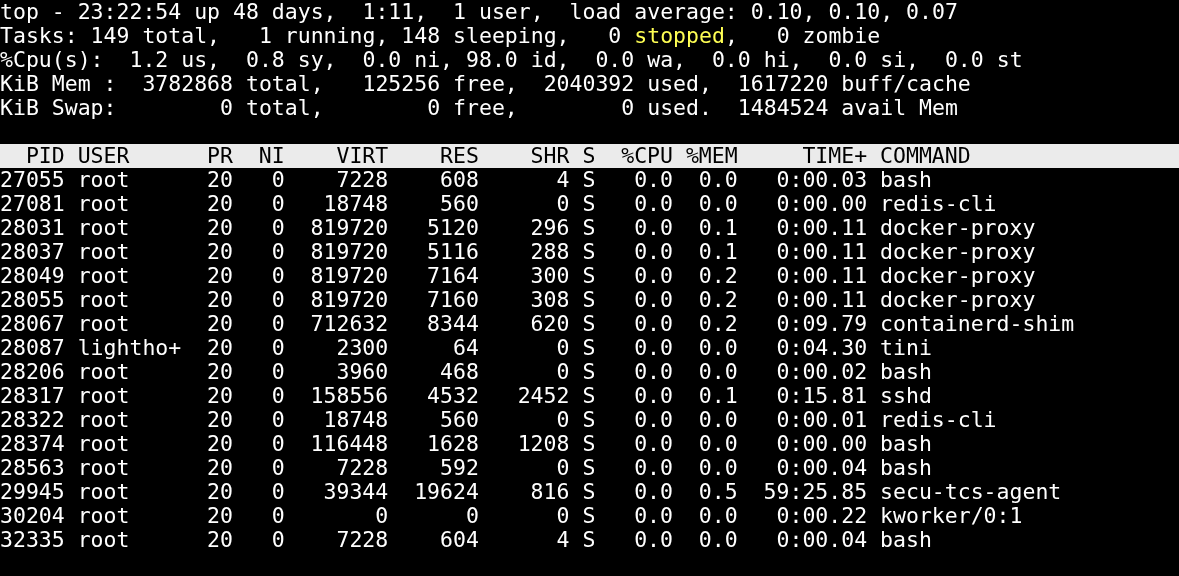 Image resolution: width=1179 pixels, height=576 pixels. Describe the element at coordinates (459, 180) in the screenshot. I see `table-cell-text: 608` at that location.